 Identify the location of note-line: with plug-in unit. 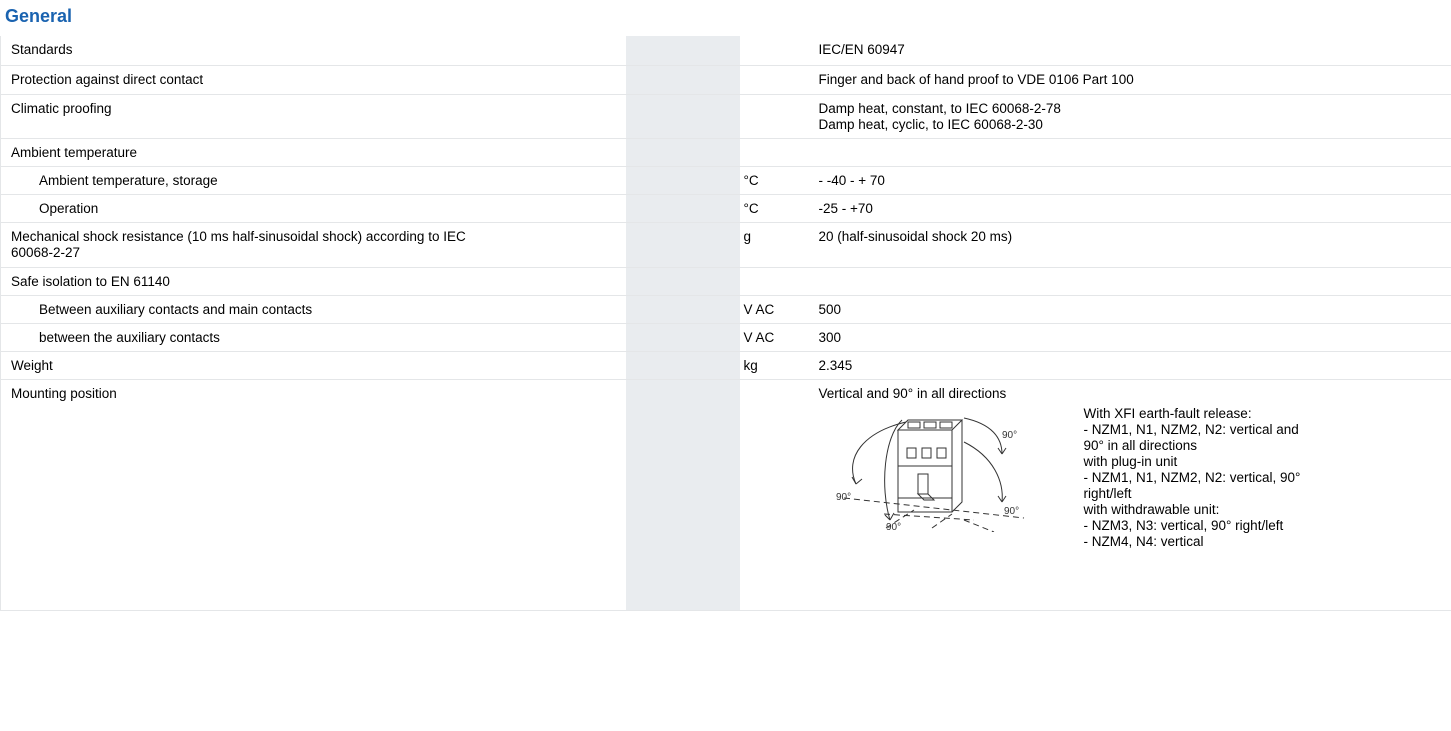
(1130, 461).